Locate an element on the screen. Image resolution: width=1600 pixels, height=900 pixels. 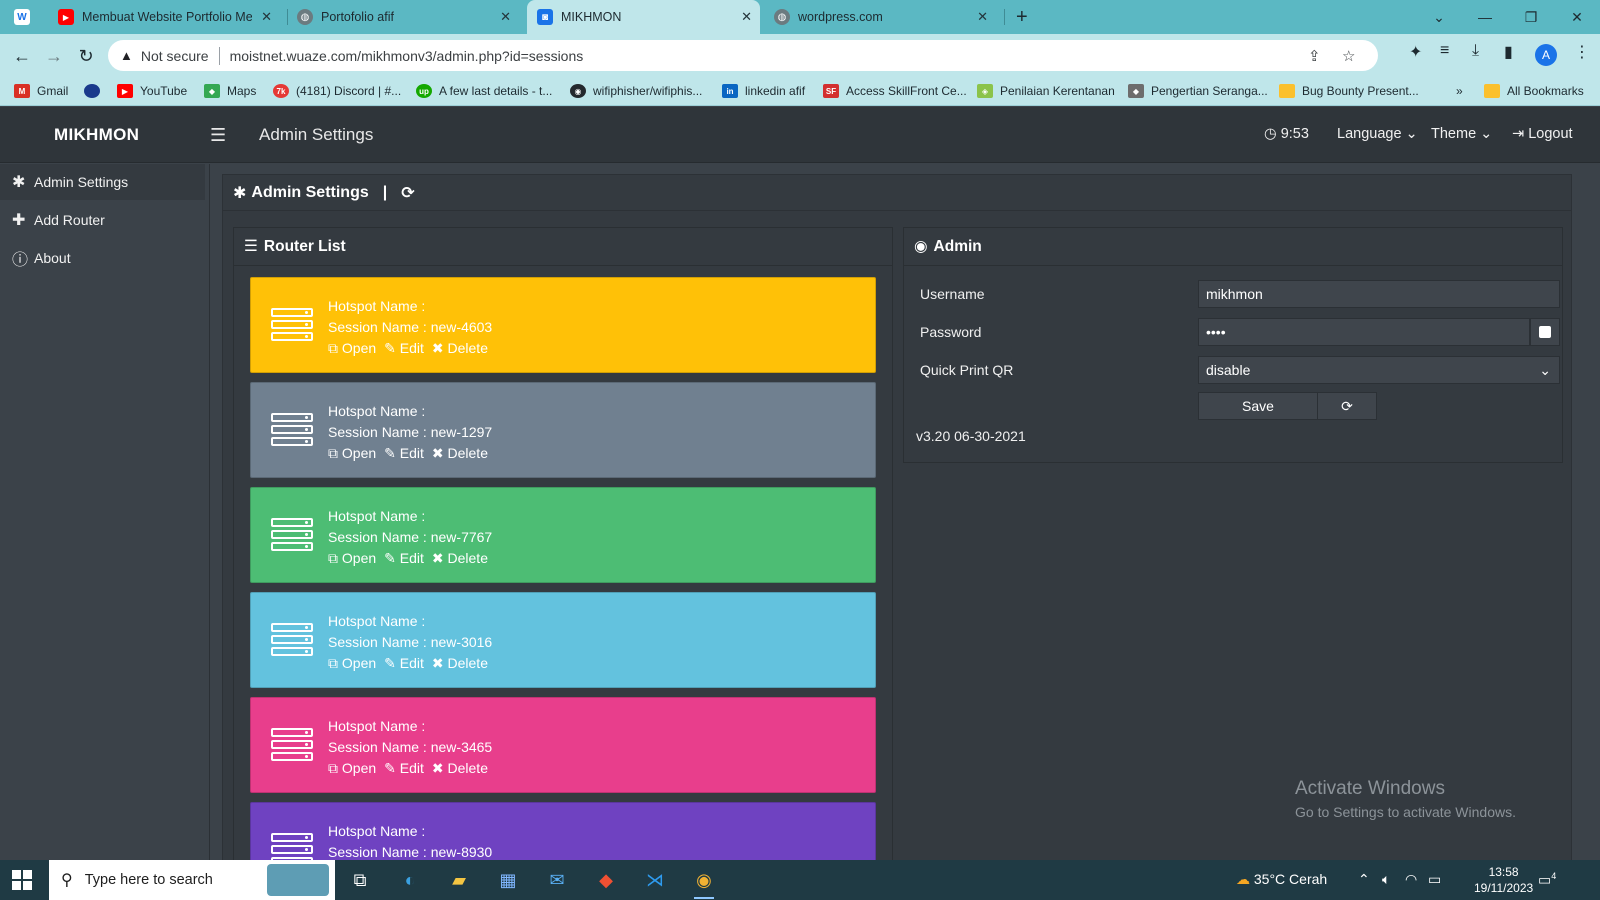
version-text: v3.20 06-30-2021 is located at coordinates (971, 436).